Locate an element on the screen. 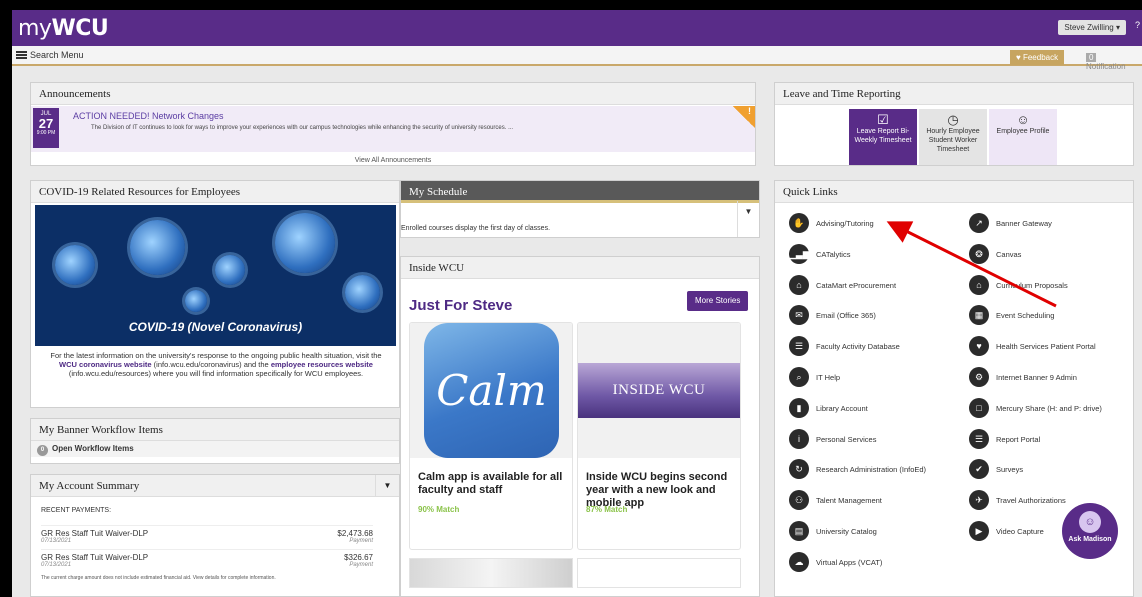 This screenshot has height=597, width=1142. leave-tile-0: ☑ Leave Report Bi-Weekly Timesheet is located at coordinates (883, 137).